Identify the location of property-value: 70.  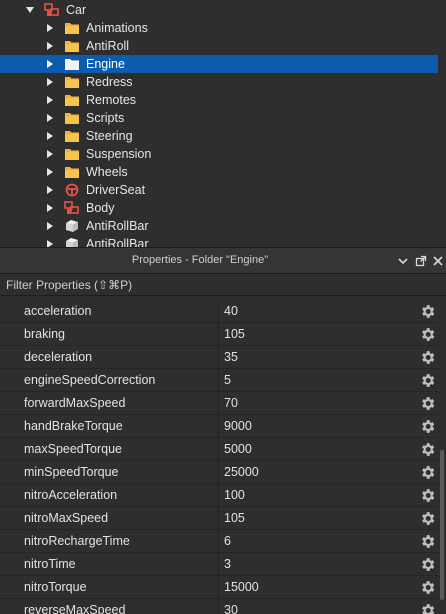
(231, 403).